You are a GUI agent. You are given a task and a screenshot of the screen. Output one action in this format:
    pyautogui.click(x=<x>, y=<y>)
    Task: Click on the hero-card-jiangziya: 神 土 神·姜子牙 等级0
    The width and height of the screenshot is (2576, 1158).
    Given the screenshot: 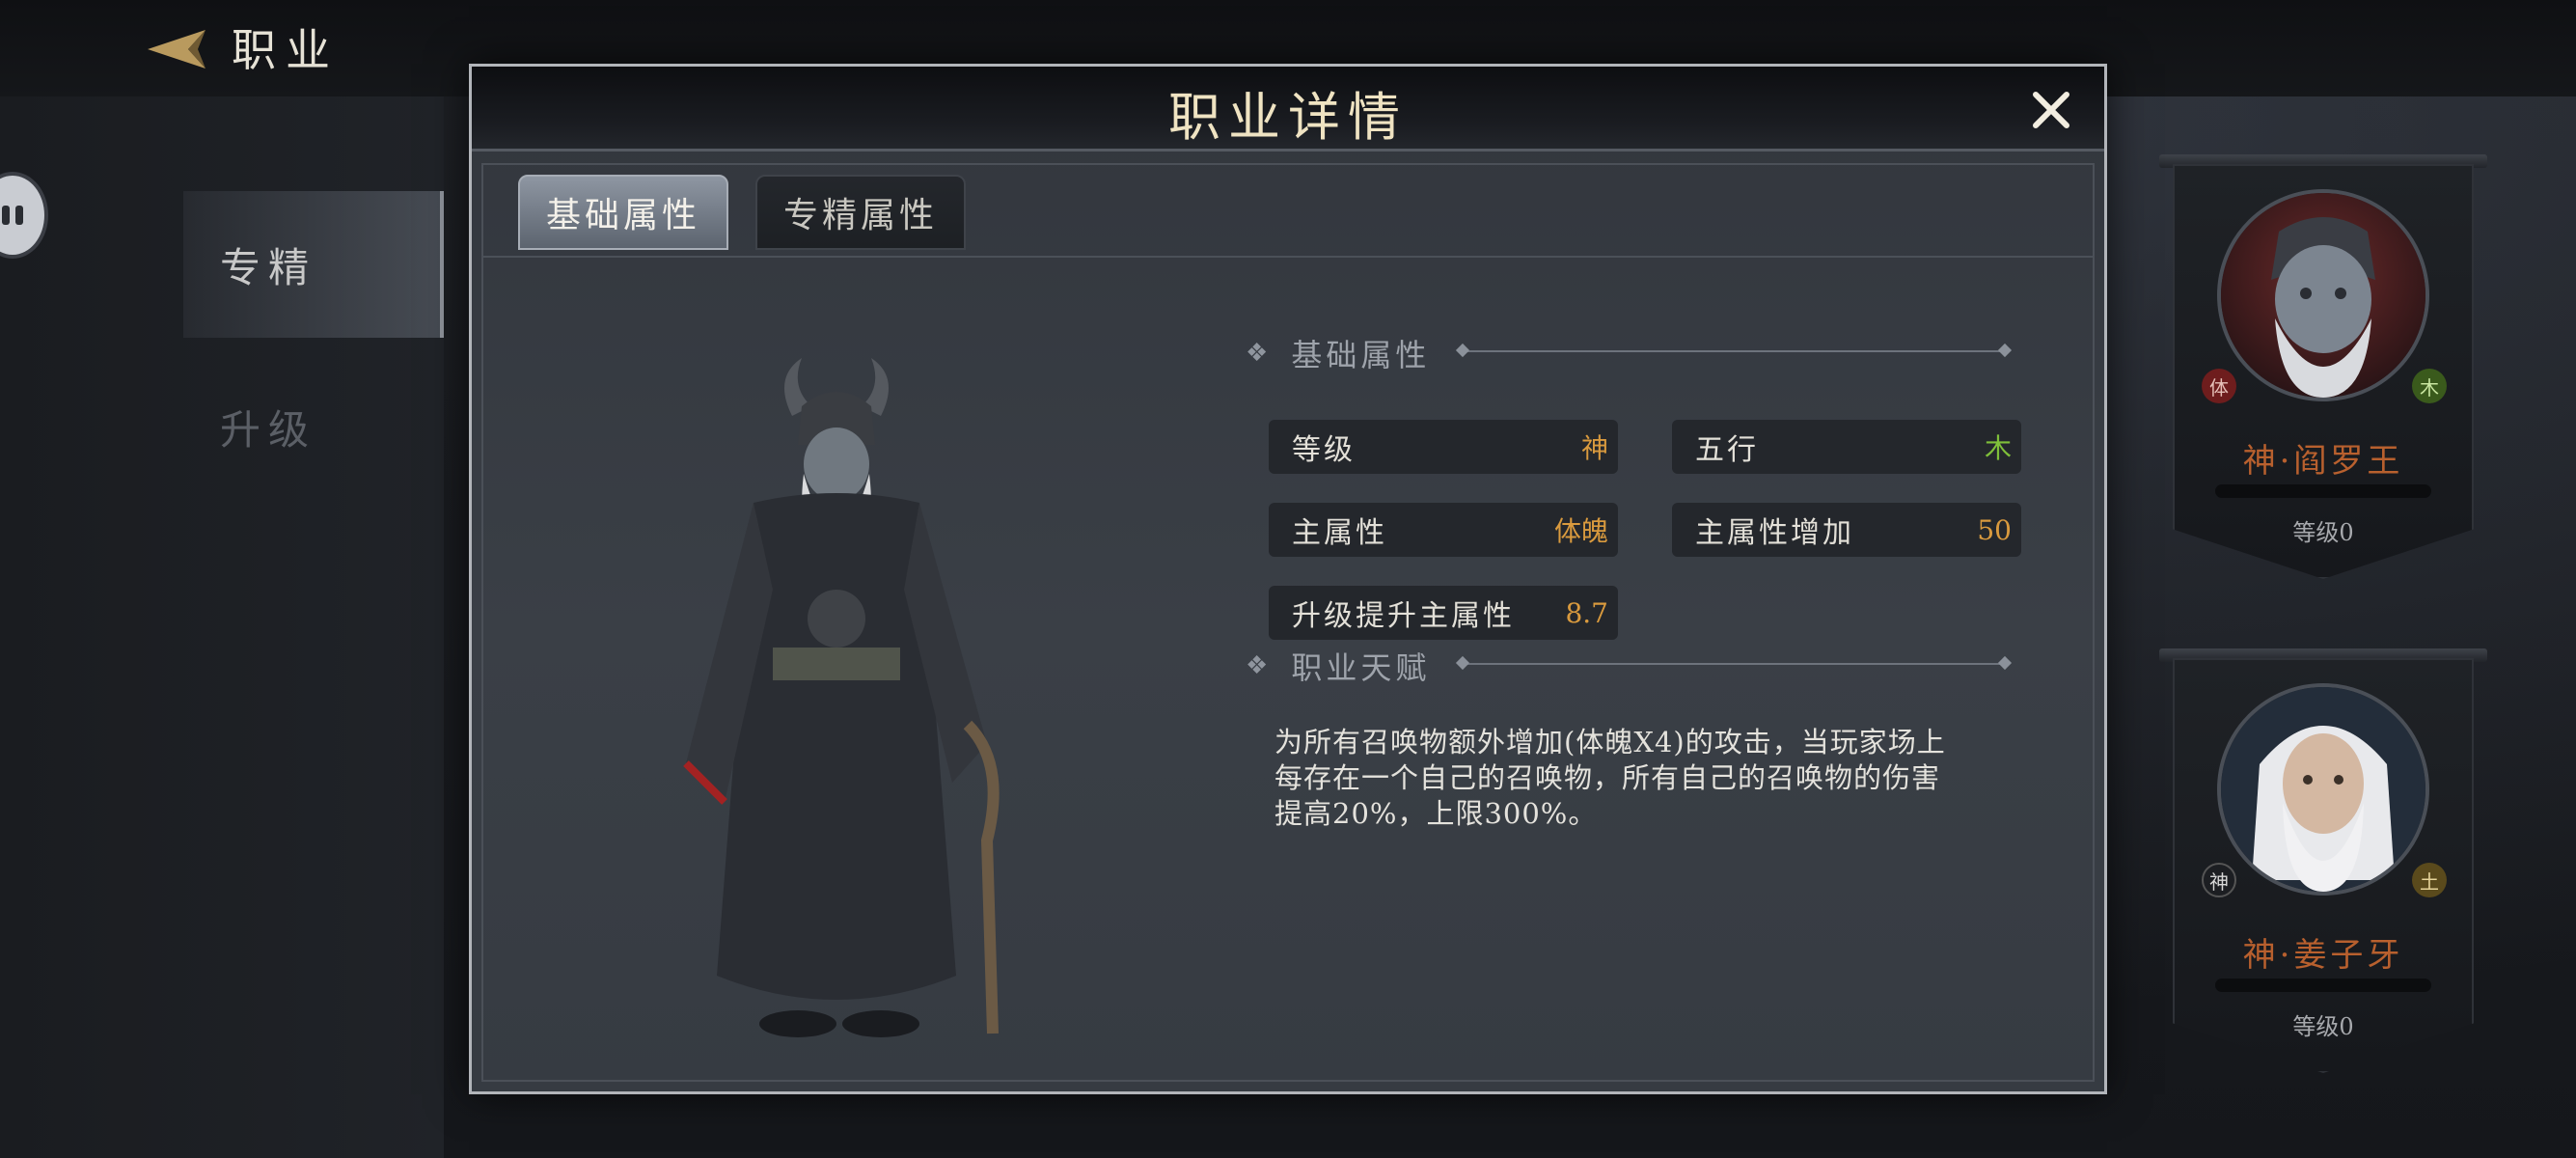 What is the action you would take?
    pyautogui.click(x=2323, y=870)
    